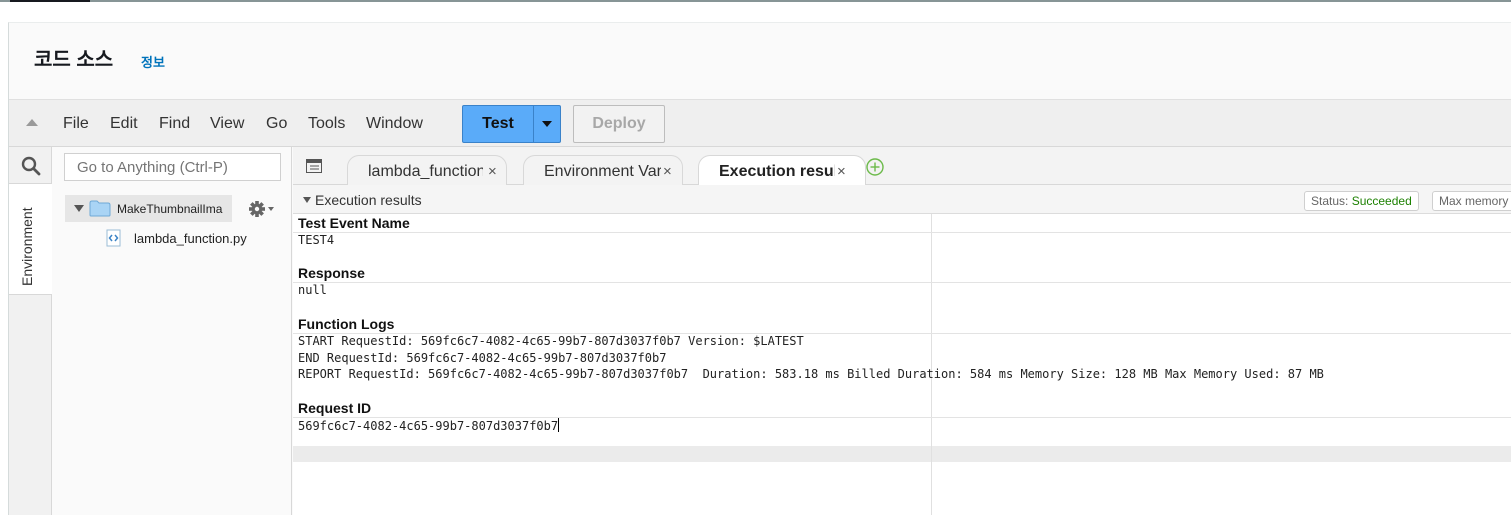 The image size is (1511, 515). Describe the element at coordinates (777, 171) in the screenshot. I see `tab-label: Execution results` at that location.